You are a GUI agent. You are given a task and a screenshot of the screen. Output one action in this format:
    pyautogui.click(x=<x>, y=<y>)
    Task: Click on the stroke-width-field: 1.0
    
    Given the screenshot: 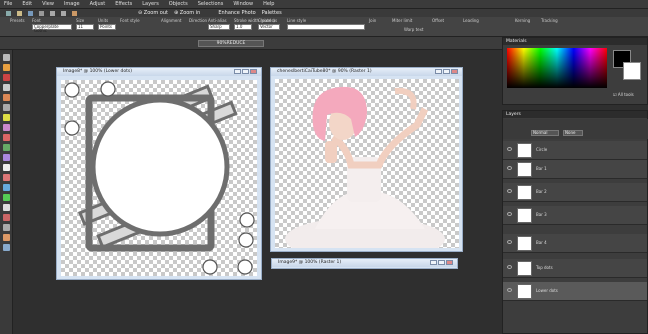 What is the action you would take?
    pyautogui.click(x=243, y=27)
    